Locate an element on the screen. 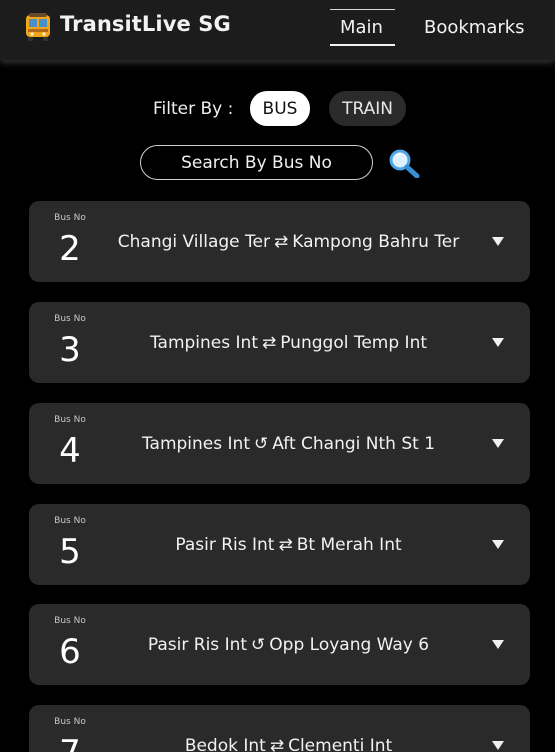  route-origin: Bedok Int is located at coordinates (225, 743).